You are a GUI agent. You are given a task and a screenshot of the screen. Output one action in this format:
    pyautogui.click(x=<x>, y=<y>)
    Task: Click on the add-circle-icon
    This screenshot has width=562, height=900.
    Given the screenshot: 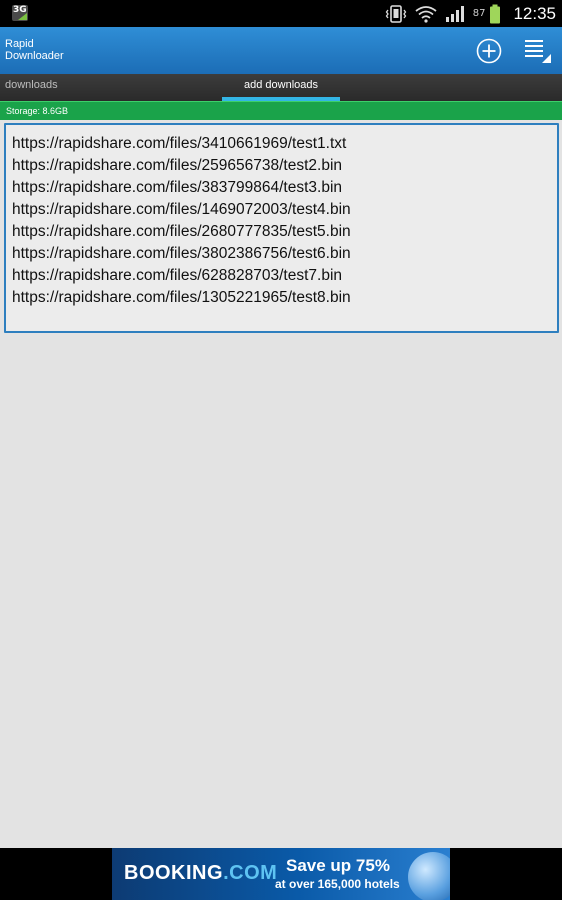 What is the action you would take?
    pyautogui.click(x=489, y=51)
    